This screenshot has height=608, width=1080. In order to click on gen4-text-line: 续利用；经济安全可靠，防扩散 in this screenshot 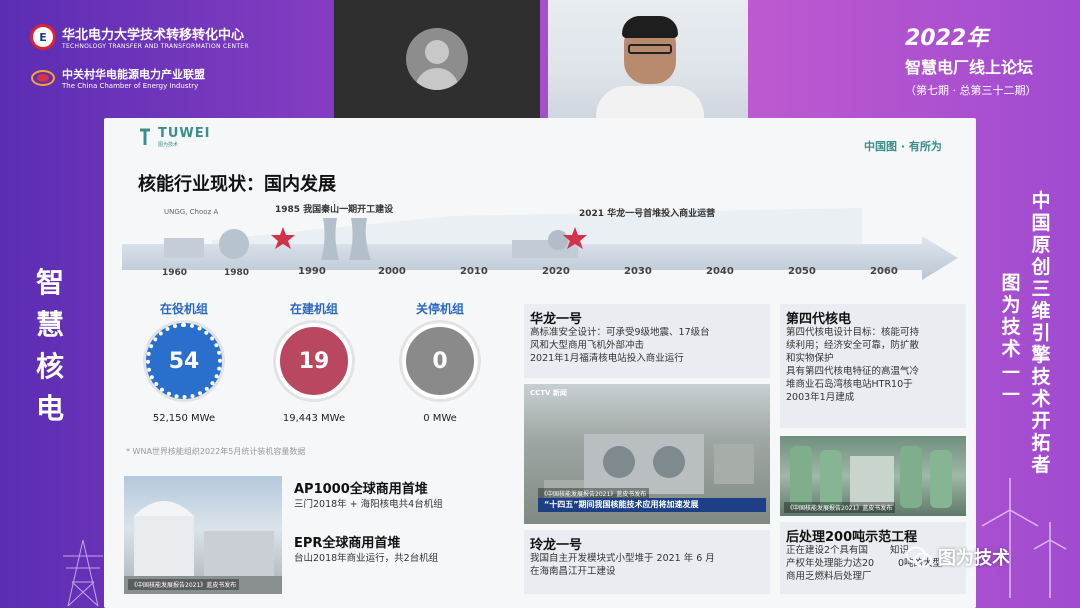, I will do `click(853, 345)`.